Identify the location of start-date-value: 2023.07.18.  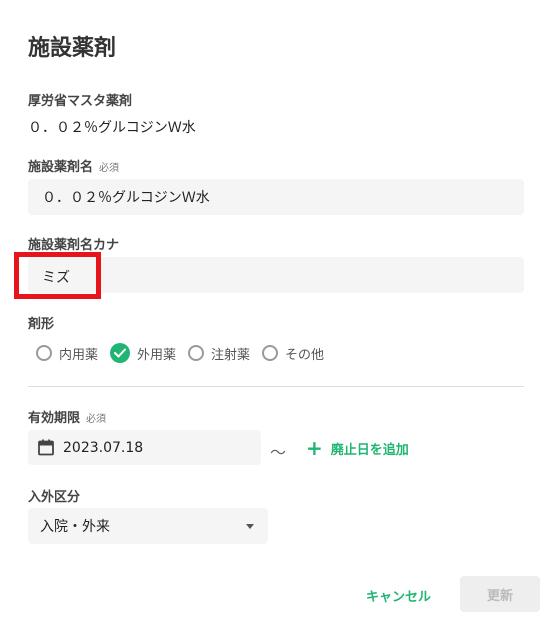
(103, 447).